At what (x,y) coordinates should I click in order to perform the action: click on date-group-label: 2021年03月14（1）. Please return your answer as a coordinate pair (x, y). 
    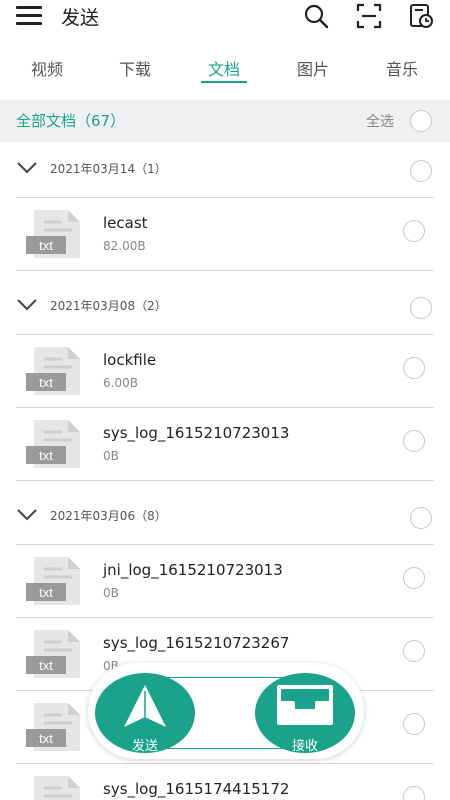
    Looking at the image, I should click on (108, 169).